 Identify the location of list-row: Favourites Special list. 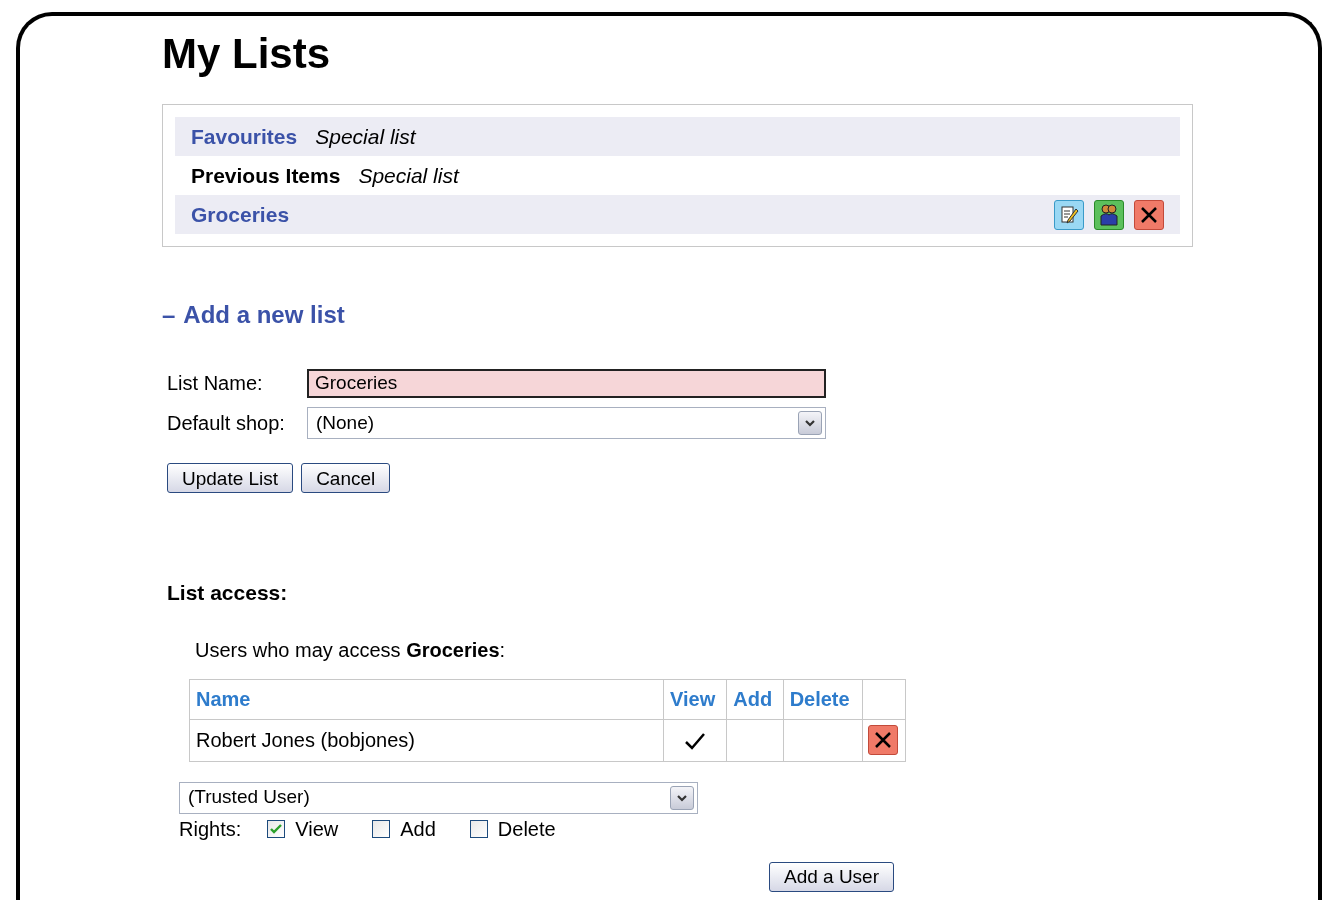
(677, 136).